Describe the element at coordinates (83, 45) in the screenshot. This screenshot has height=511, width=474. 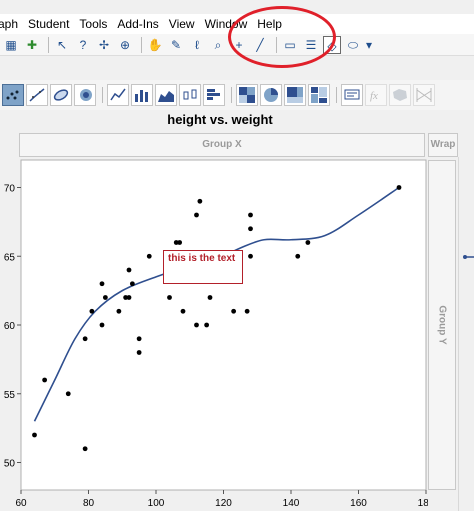
I see `help-tool-icon: ?` at that location.